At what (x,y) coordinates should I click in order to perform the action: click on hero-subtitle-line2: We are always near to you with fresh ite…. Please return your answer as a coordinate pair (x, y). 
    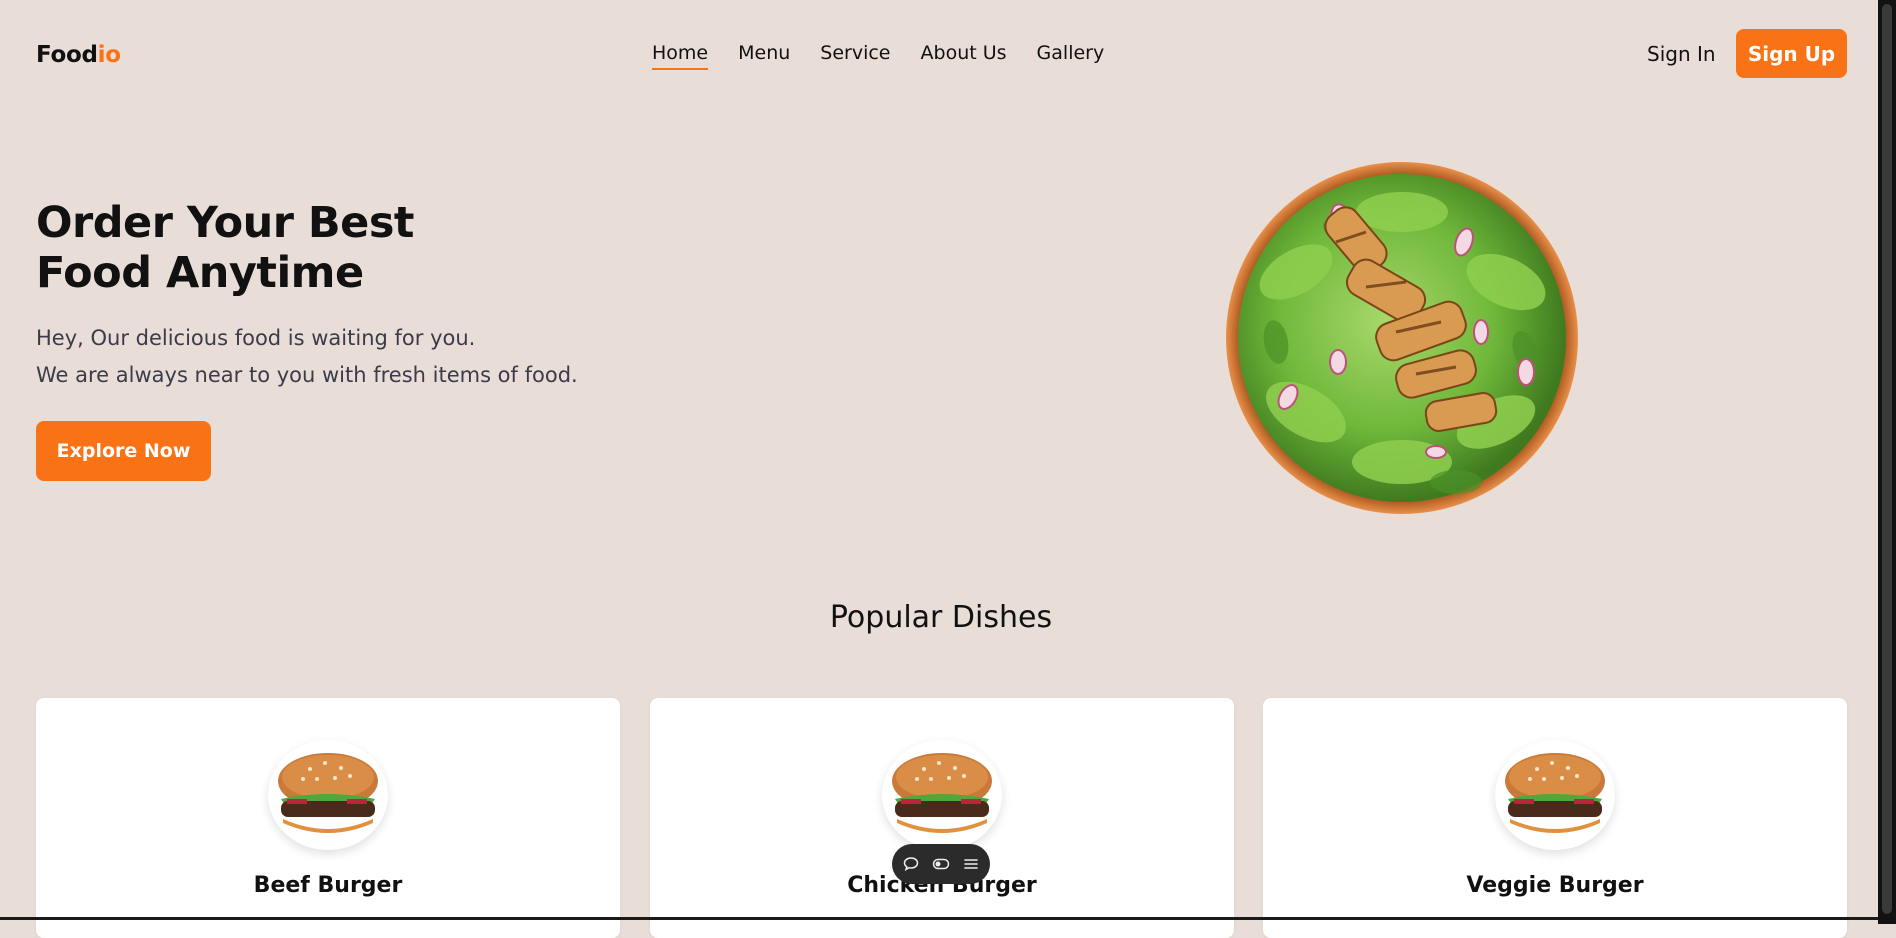
    Looking at the image, I should click on (307, 375).